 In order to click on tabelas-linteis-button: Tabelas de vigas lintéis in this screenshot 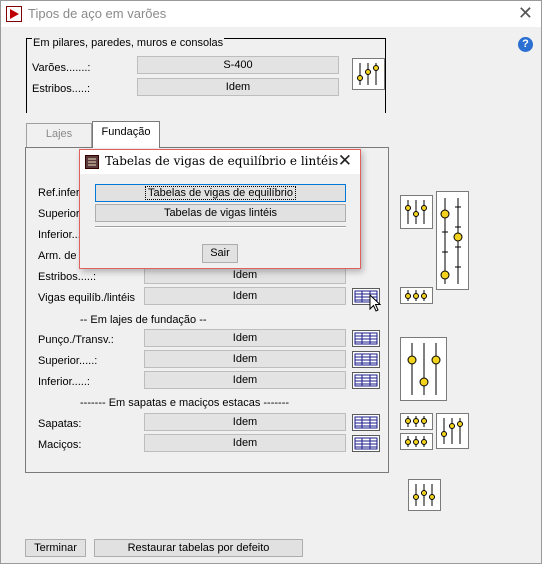, I will do `click(220, 213)`.